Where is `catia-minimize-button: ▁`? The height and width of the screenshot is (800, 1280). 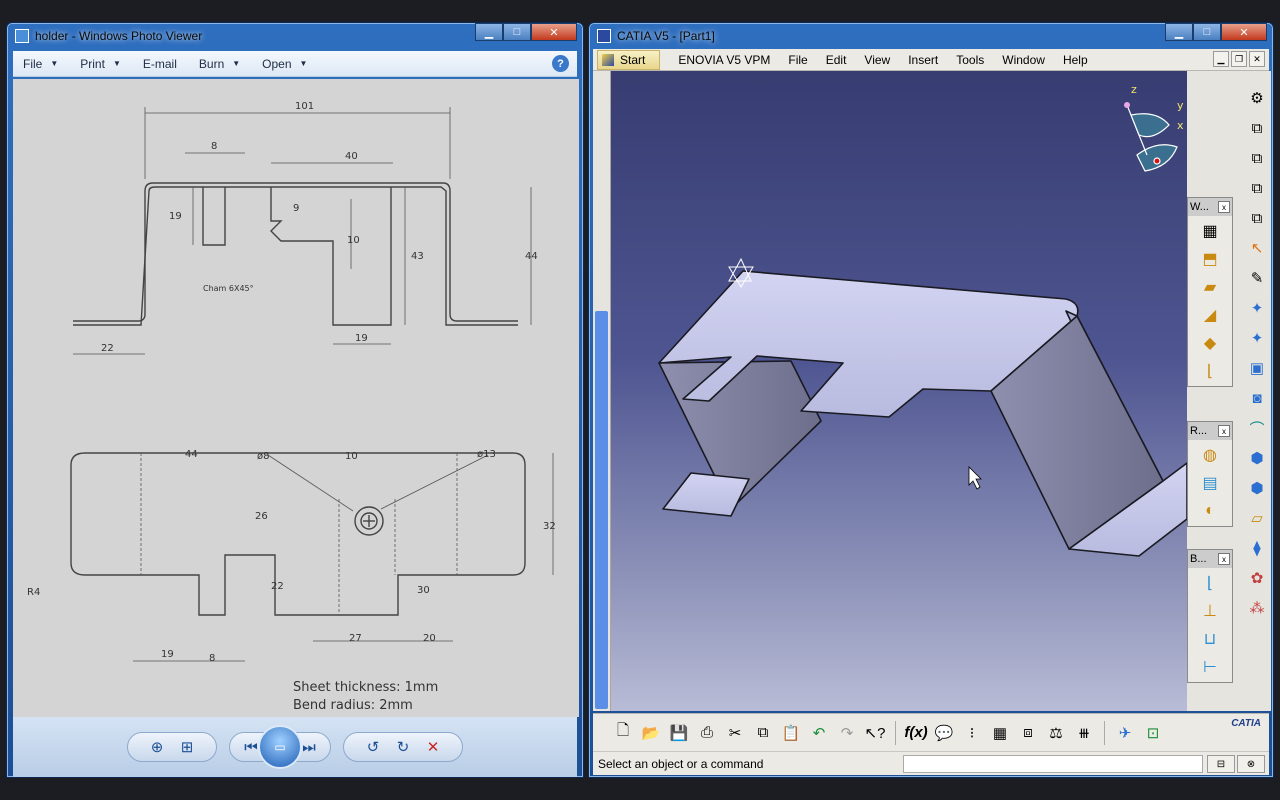
catia-minimize-button: ▁ is located at coordinates (1179, 32).